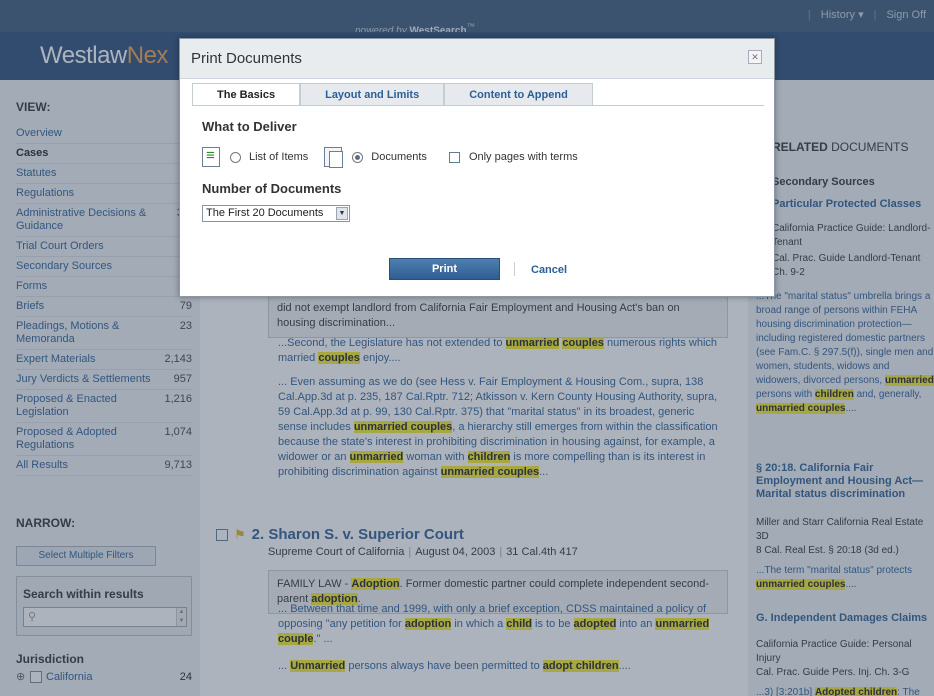 The width and height of the screenshot is (934, 696). What do you see at coordinates (444, 269) in the screenshot?
I see `print-button: Print` at bounding box center [444, 269].